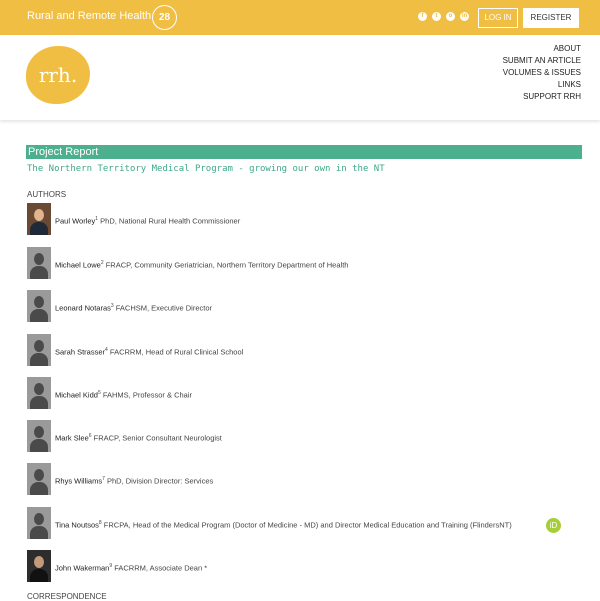 The height and width of the screenshot is (601, 600). I want to click on author-affiliation: FACRRM, Head of Rural Clinical School, so click(175, 352).